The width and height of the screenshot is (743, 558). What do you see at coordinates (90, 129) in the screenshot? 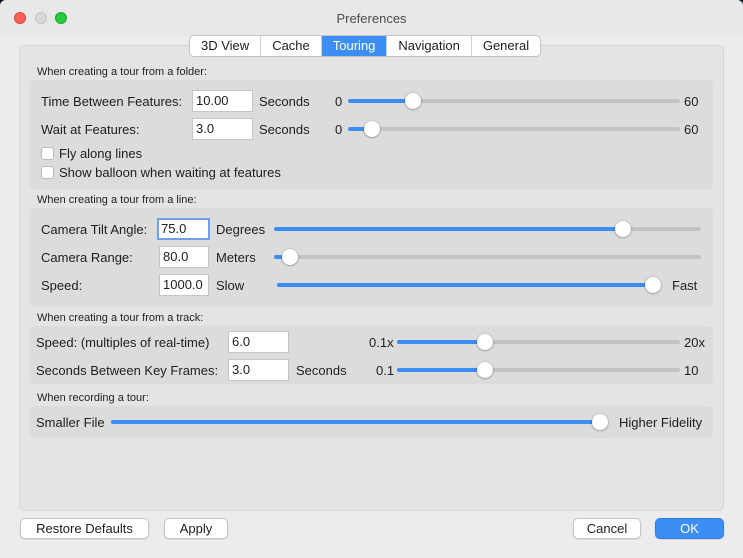
I see `wait-at-label: Wait at Features:` at bounding box center [90, 129].